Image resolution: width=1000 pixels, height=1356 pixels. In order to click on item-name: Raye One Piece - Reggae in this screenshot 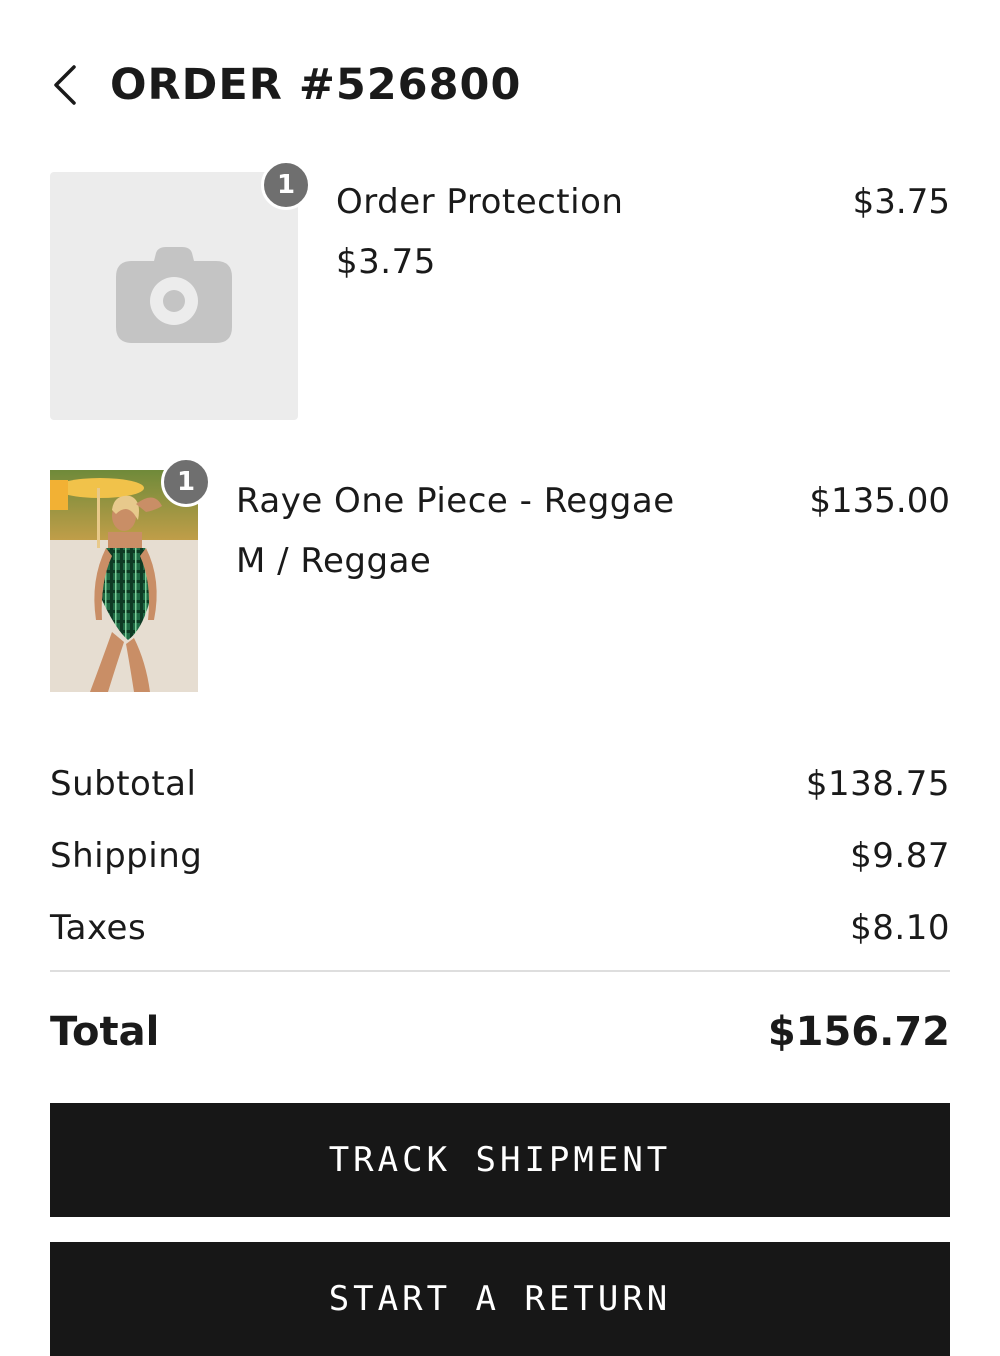, I will do `click(455, 501)`.